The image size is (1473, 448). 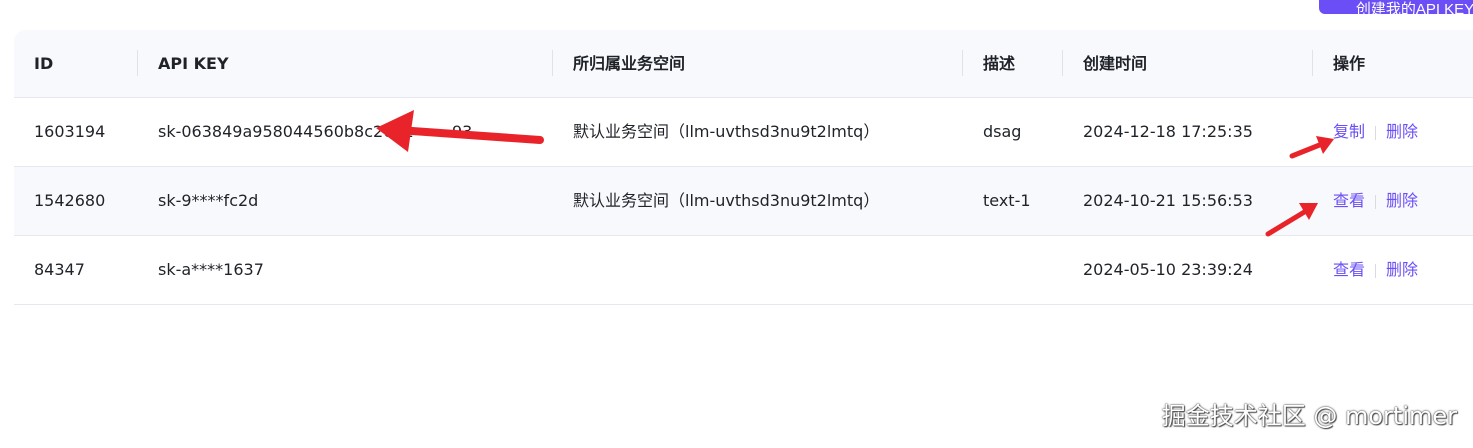 I want to click on row-created-at: 2024-05-10 23:39:24, so click(x=1168, y=269).